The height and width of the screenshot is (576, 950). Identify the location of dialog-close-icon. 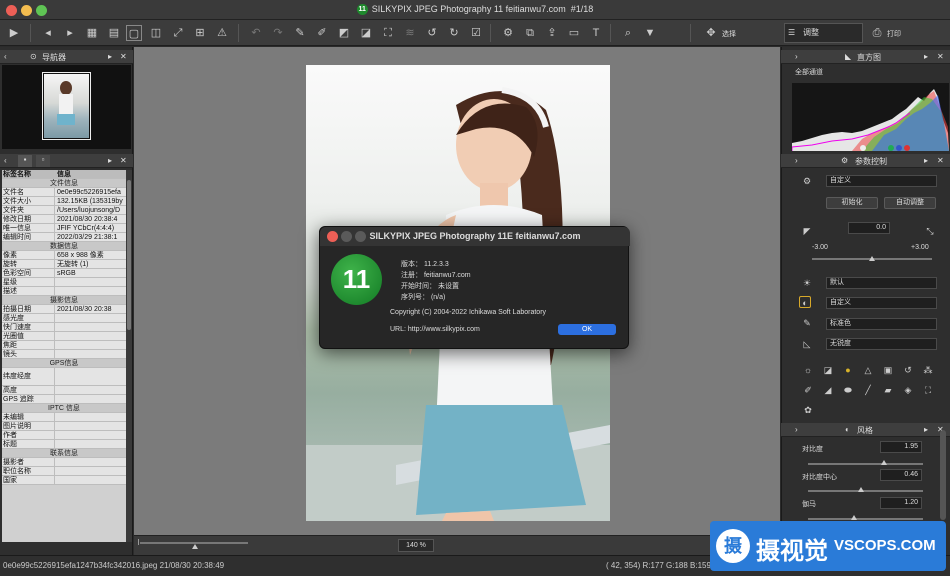
(332, 236).